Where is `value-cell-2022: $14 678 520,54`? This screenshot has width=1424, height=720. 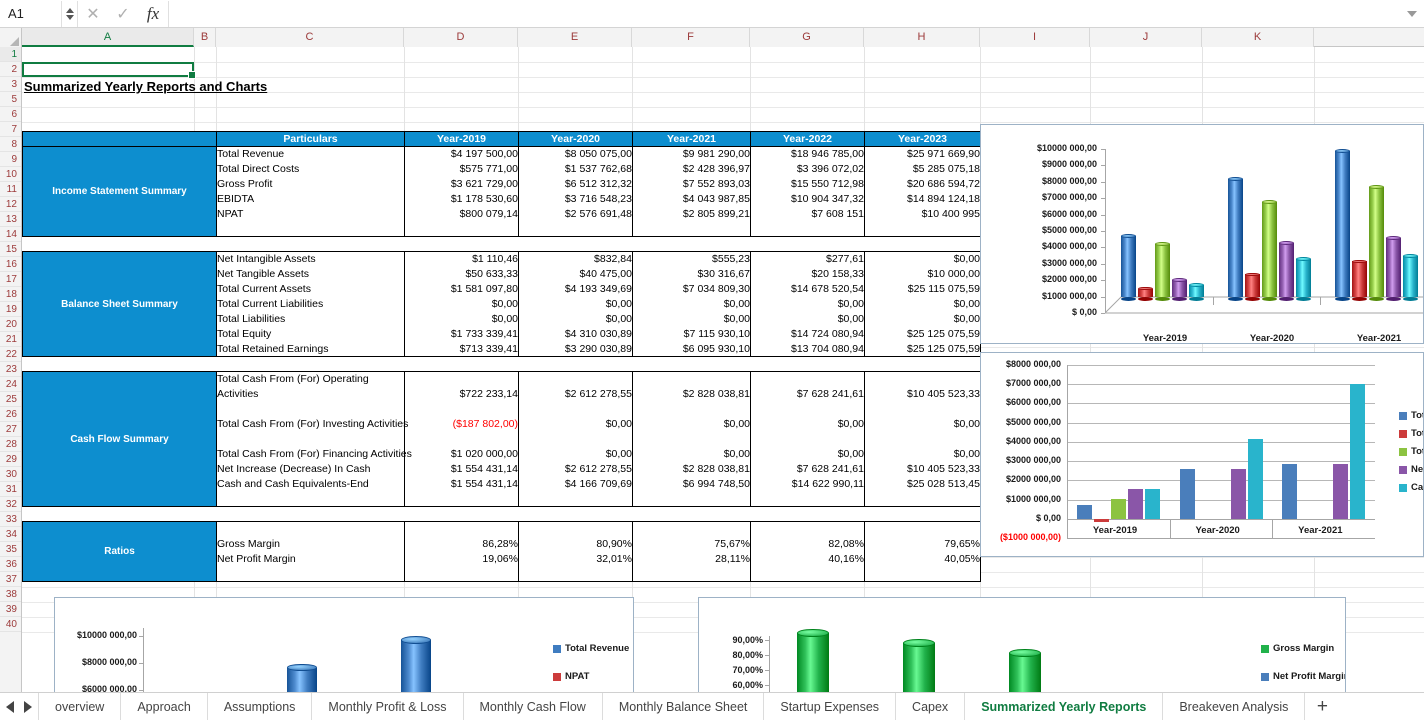
value-cell-2022: $14 678 520,54 is located at coordinates (807, 289).